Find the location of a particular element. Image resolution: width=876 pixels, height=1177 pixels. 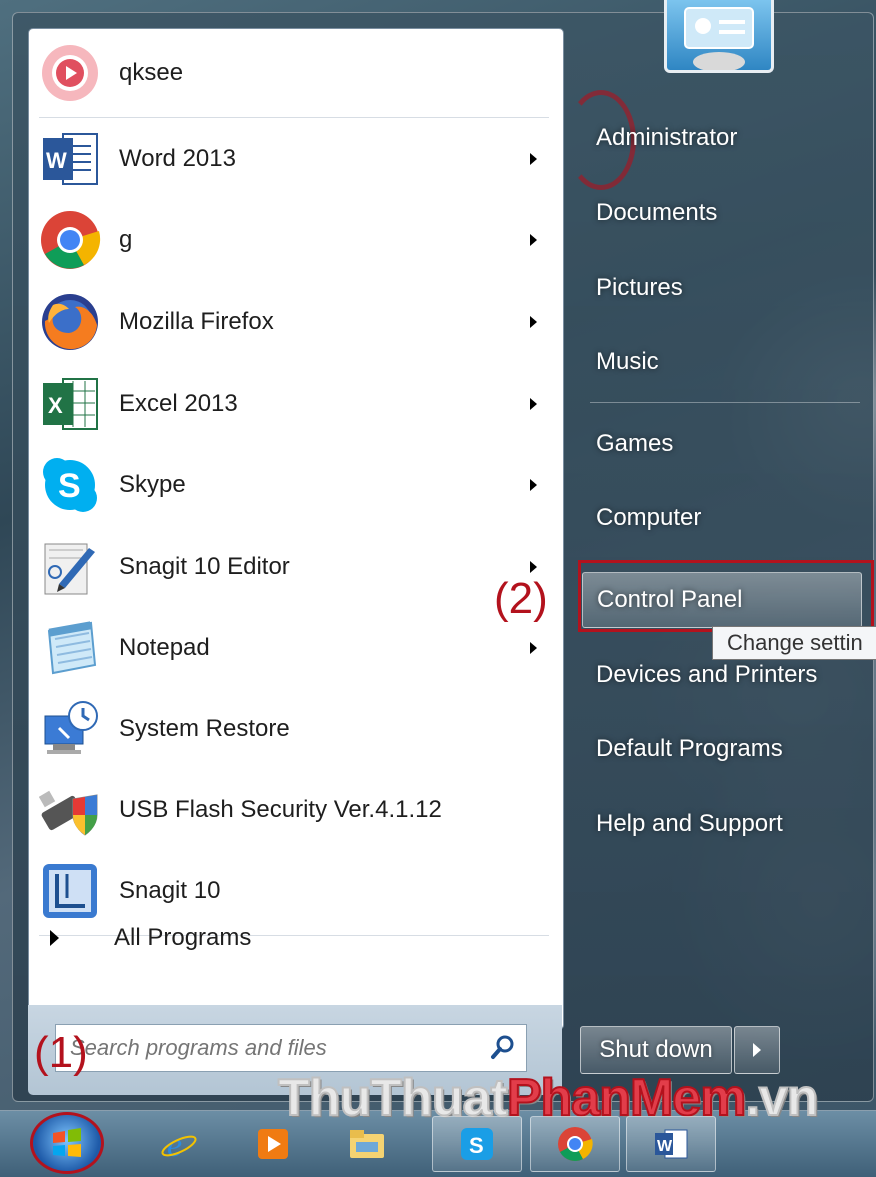

program-item: System Restore is located at coordinates (296, 729).